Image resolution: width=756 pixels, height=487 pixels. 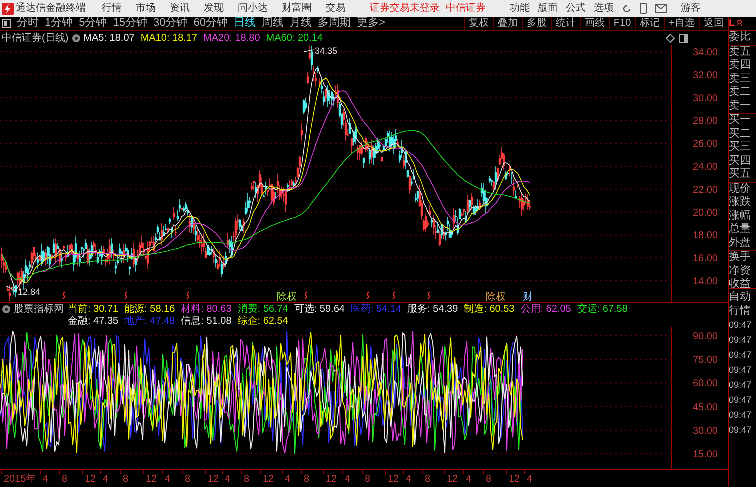 What do you see at coordinates (371, 23) in the screenshot?
I see `period-tab: 更多>` at bounding box center [371, 23].